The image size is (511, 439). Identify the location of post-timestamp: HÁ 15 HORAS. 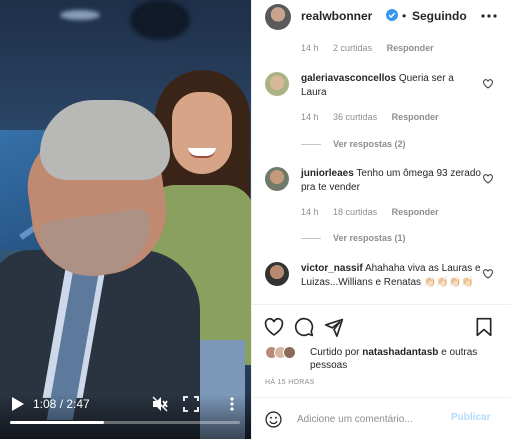
(290, 382).